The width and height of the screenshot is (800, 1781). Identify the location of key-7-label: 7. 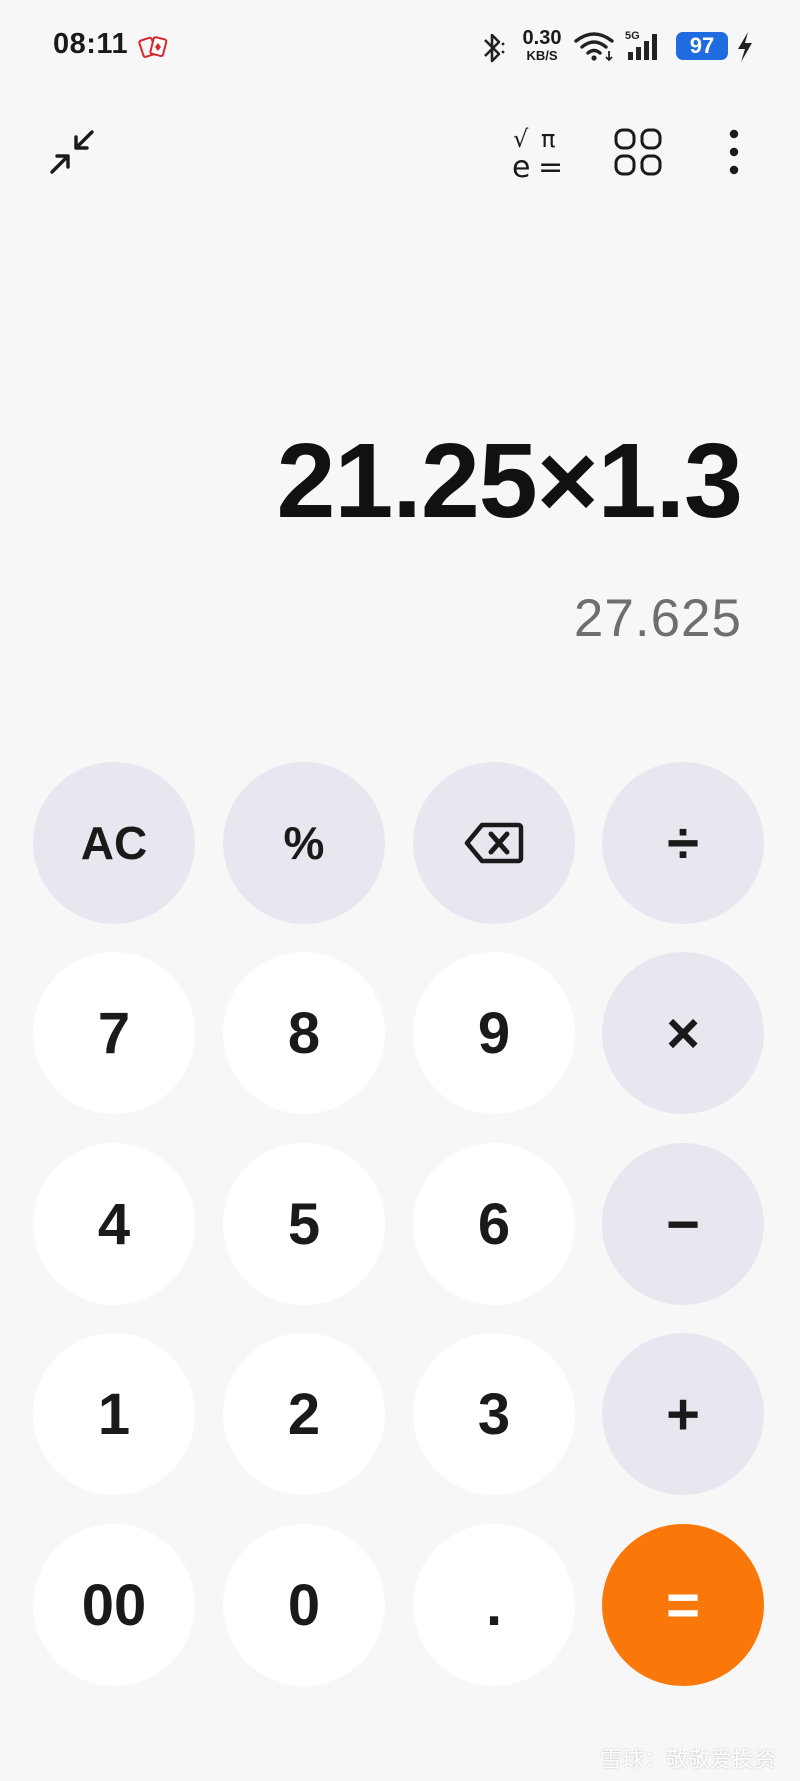
(114, 1033).